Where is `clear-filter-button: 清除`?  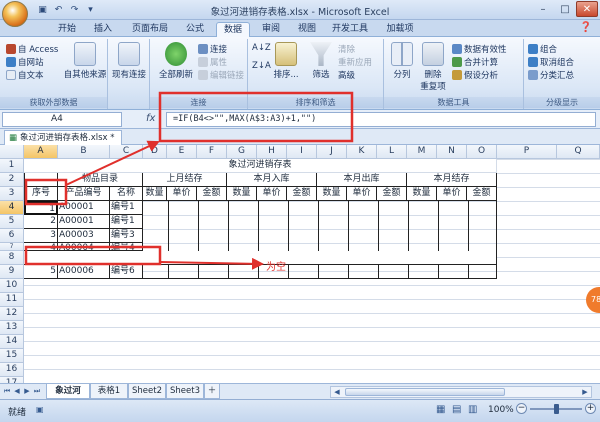
clear-filter-button: 清除 is located at coordinates (346, 49).